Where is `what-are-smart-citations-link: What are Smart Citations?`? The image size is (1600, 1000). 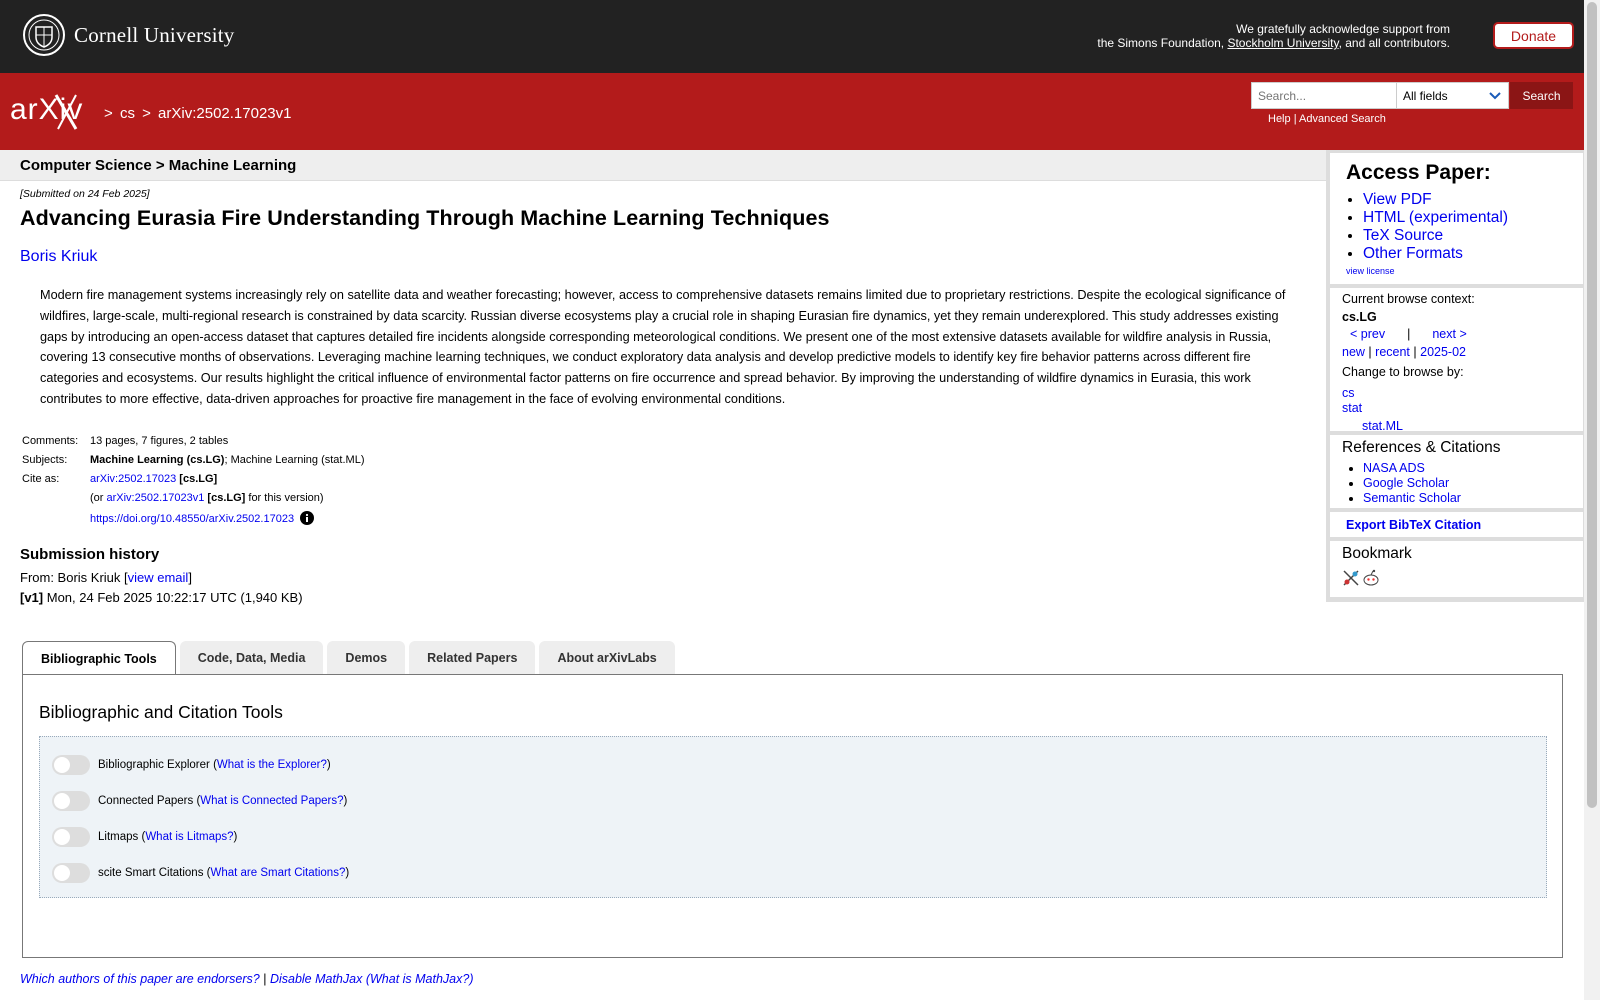 what-are-smart-citations-link: What are Smart Citations? is located at coordinates (277, 873).